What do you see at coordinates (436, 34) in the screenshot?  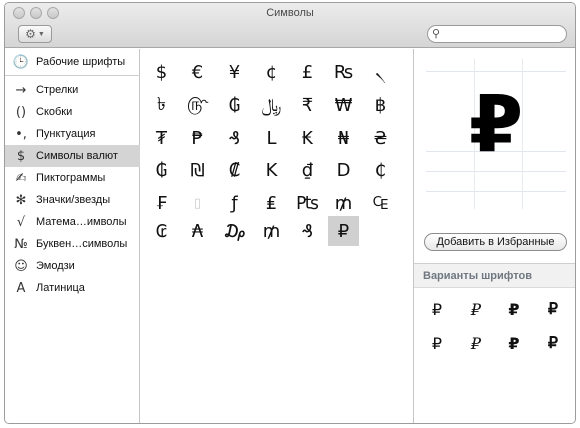 I see `search-icon: ⚲` at bounding box center [436, 34].